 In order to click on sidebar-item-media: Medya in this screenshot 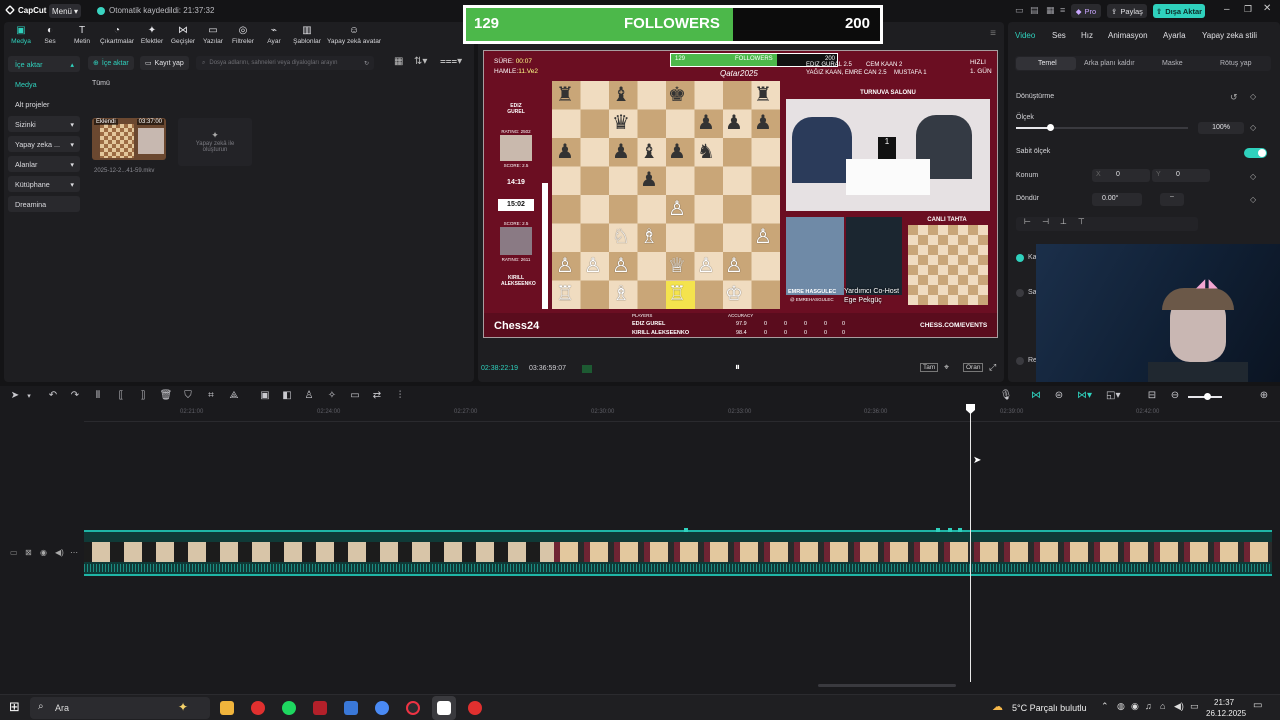, I will do `click(44, 84)`.